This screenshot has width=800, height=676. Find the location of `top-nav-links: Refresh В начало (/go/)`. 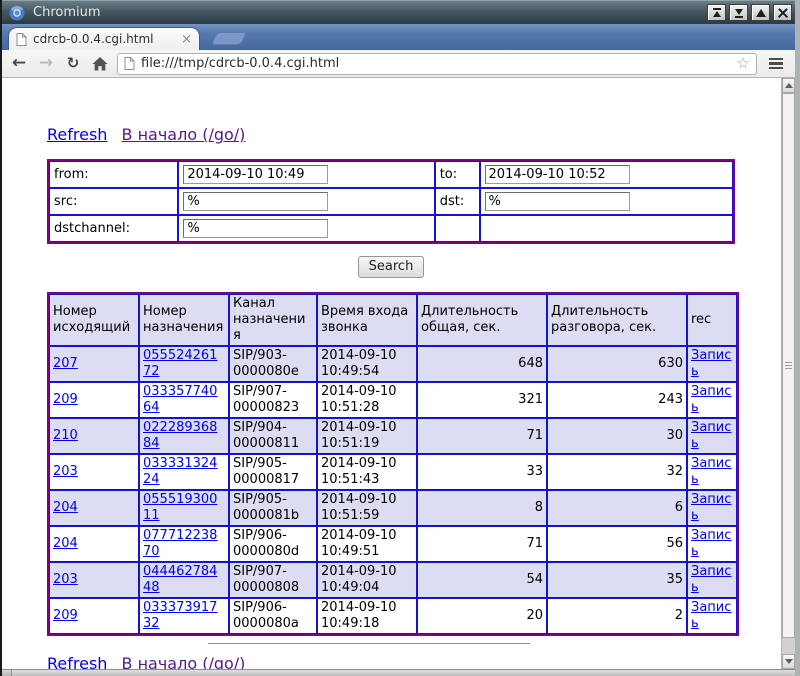

top-nav-links: Refresh В начало (/go/) is located at coordinates (414, 134).